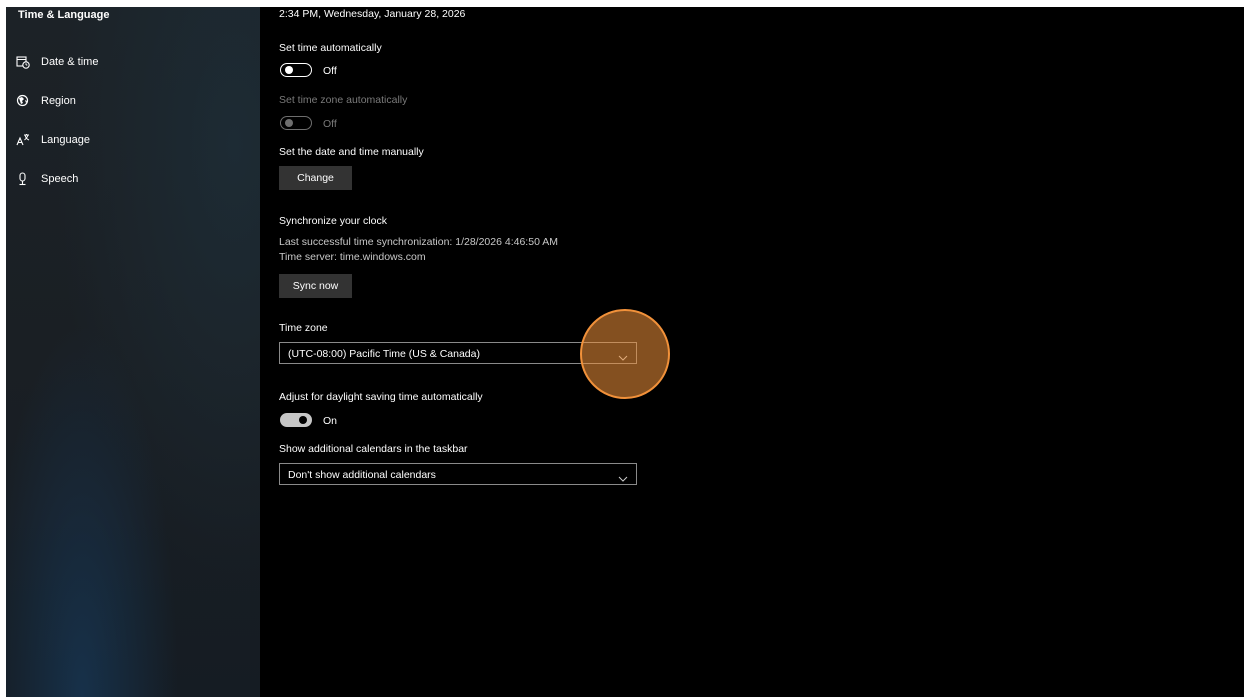 Image resolution: width=1244 pixels, height=697 pixels. What do you see at coordinates (343, 100) in the screenshot?
I see `set-timezone-auto-label: Set time zone automatically` at bounding box center [343, 100].